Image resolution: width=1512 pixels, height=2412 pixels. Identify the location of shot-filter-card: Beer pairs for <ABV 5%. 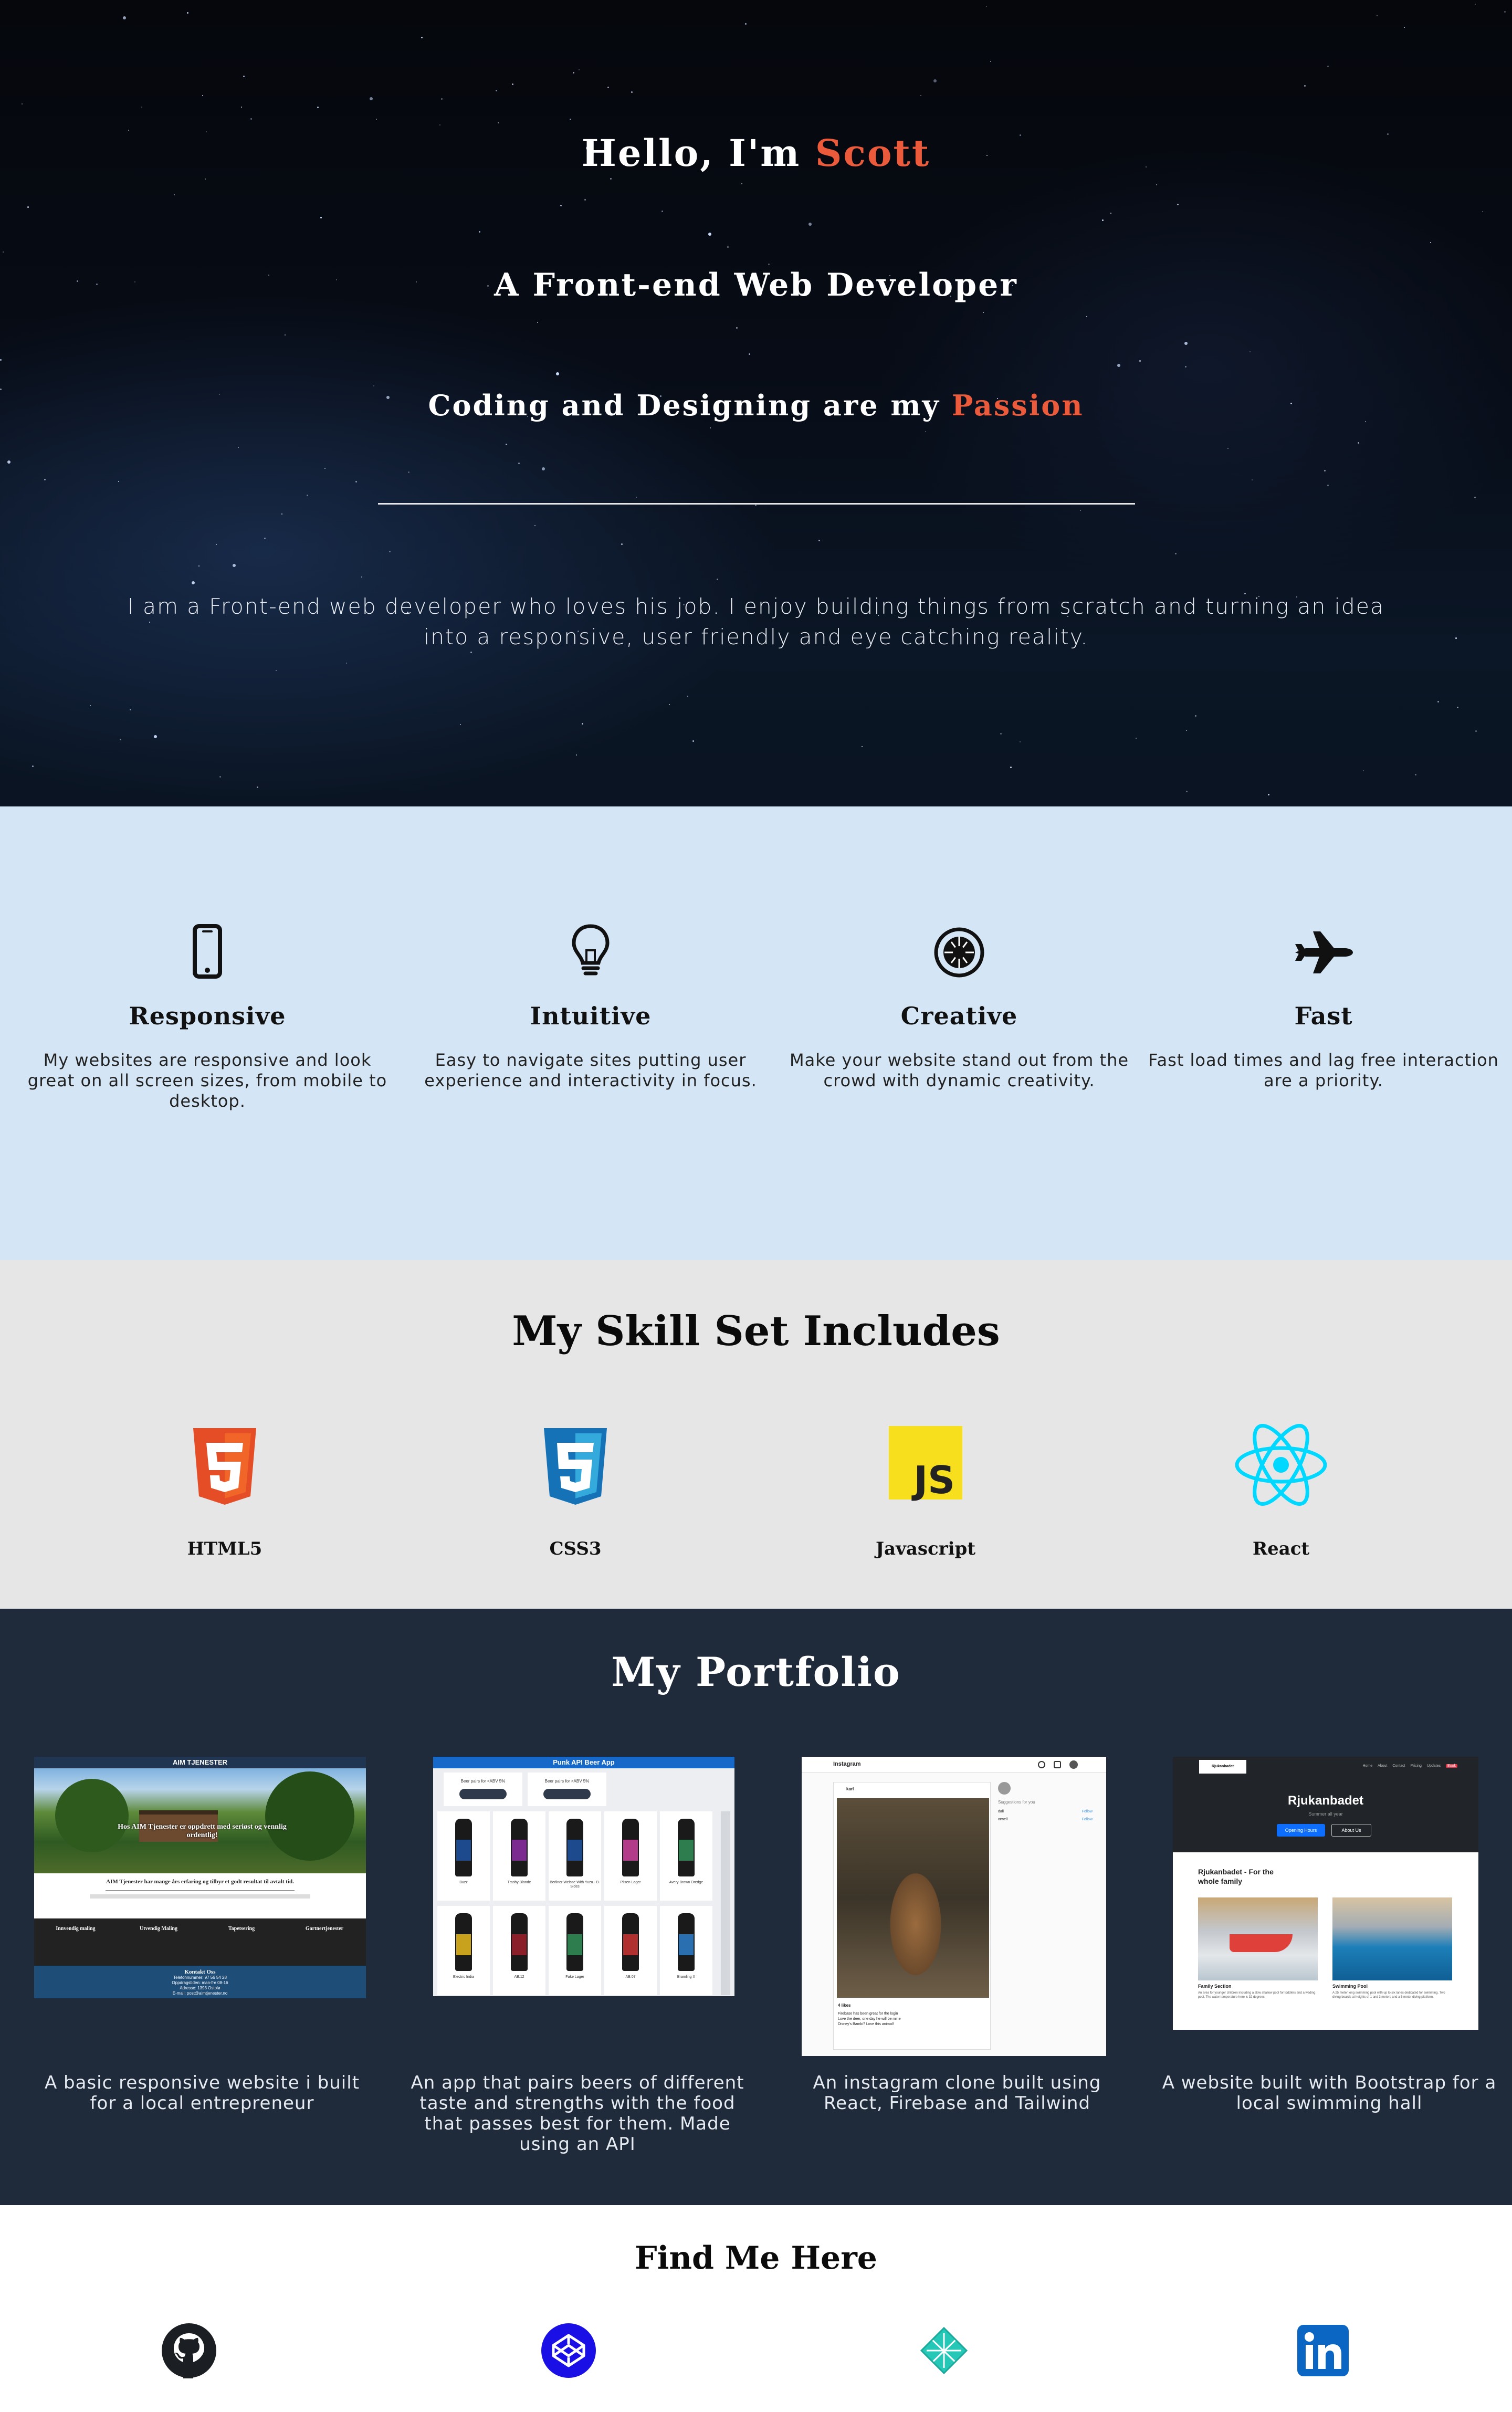
(483, 1790).